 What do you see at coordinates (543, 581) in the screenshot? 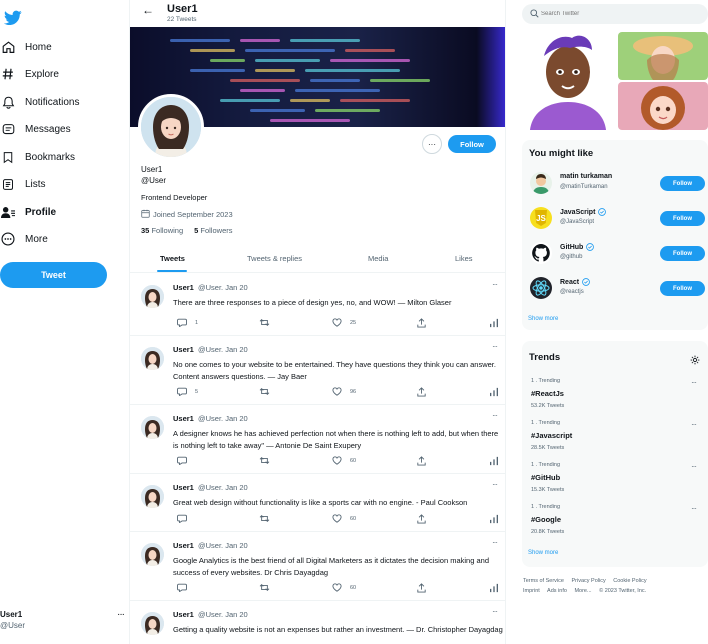
I see `footer-terms-link: Terms of Service` at bounding box center [543, 581].